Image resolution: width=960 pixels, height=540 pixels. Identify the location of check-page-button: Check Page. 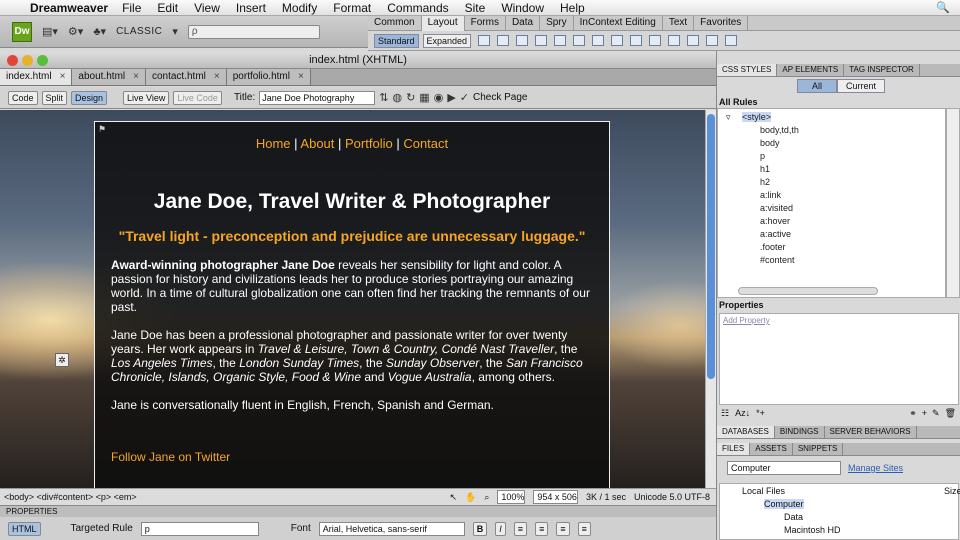
(500, 97).